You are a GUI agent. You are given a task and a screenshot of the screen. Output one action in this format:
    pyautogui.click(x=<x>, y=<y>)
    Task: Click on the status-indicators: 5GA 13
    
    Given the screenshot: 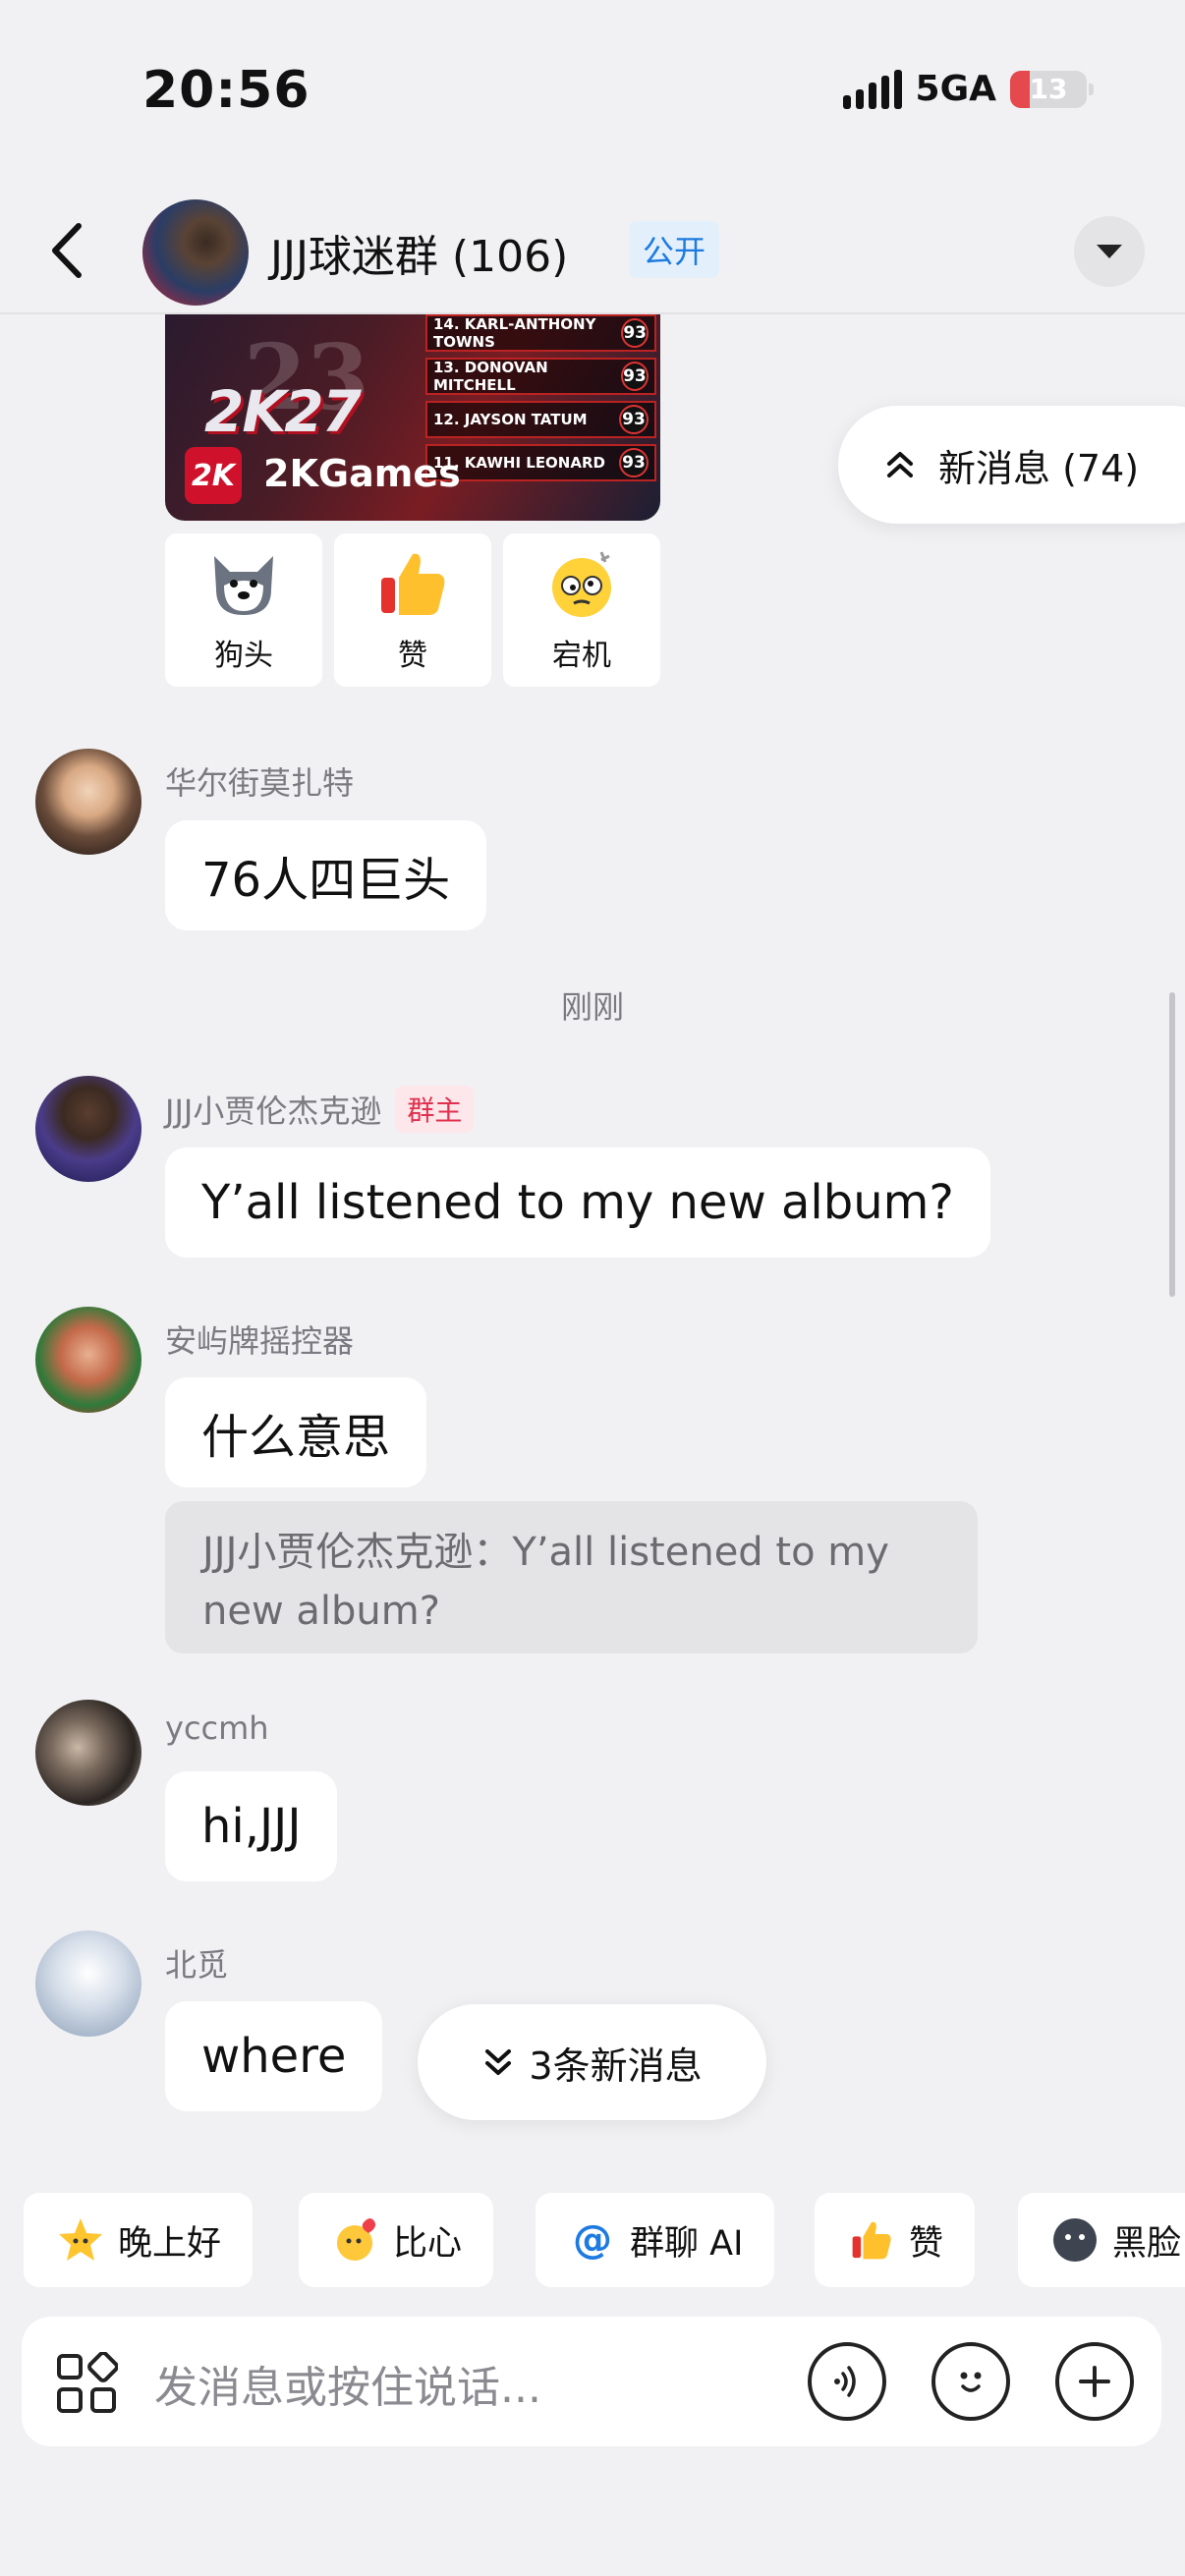 What is the action you would take?
    pyautogui.click(x=968, y=89)
    